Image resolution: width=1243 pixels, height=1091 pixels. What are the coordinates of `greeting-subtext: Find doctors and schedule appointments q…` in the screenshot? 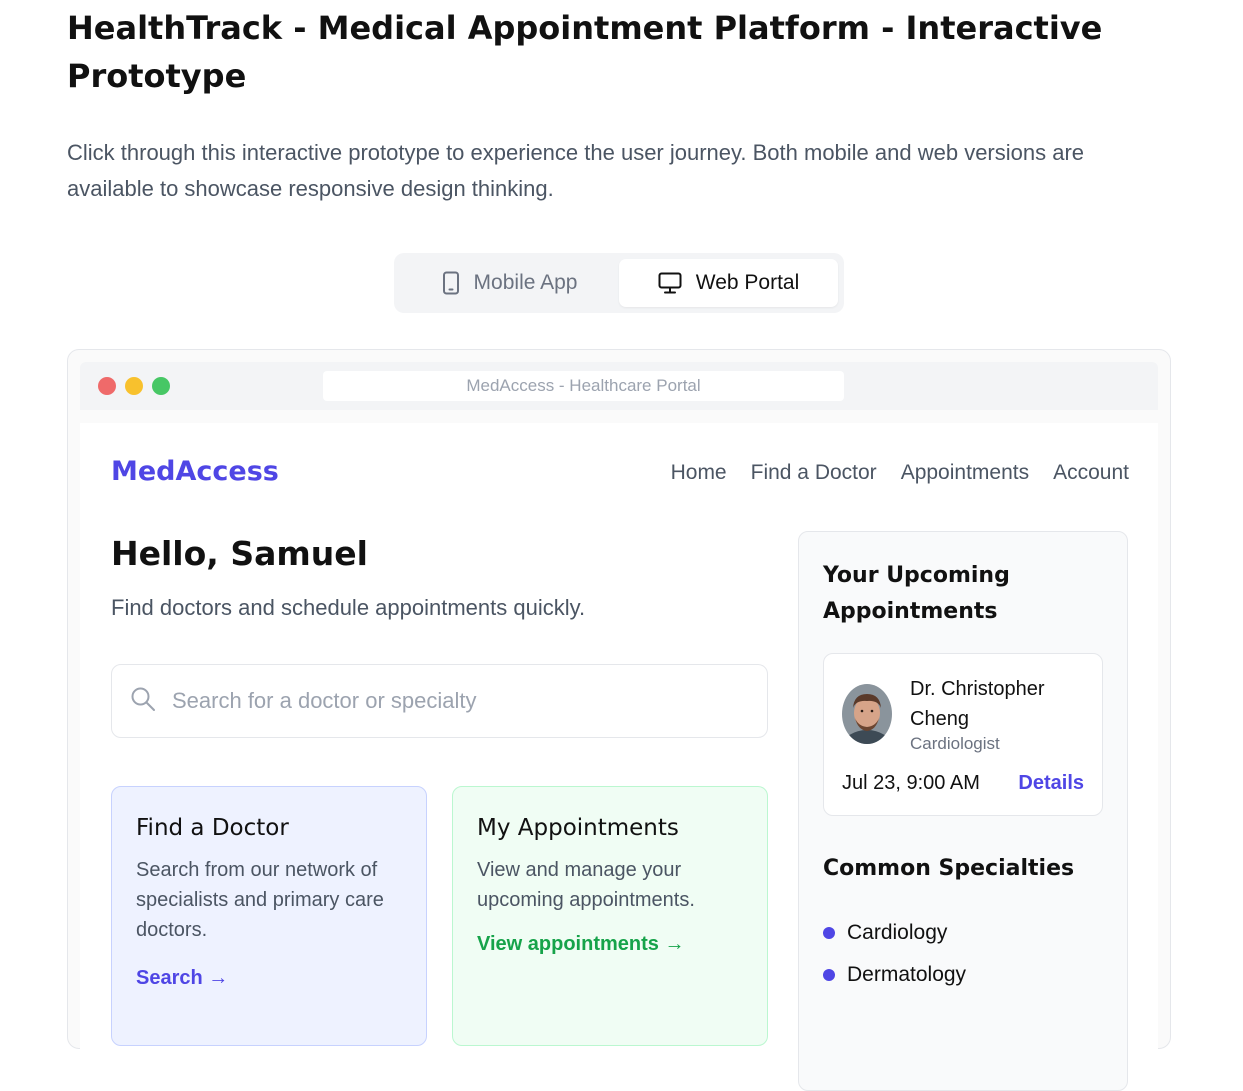 It's located at (348, 607).